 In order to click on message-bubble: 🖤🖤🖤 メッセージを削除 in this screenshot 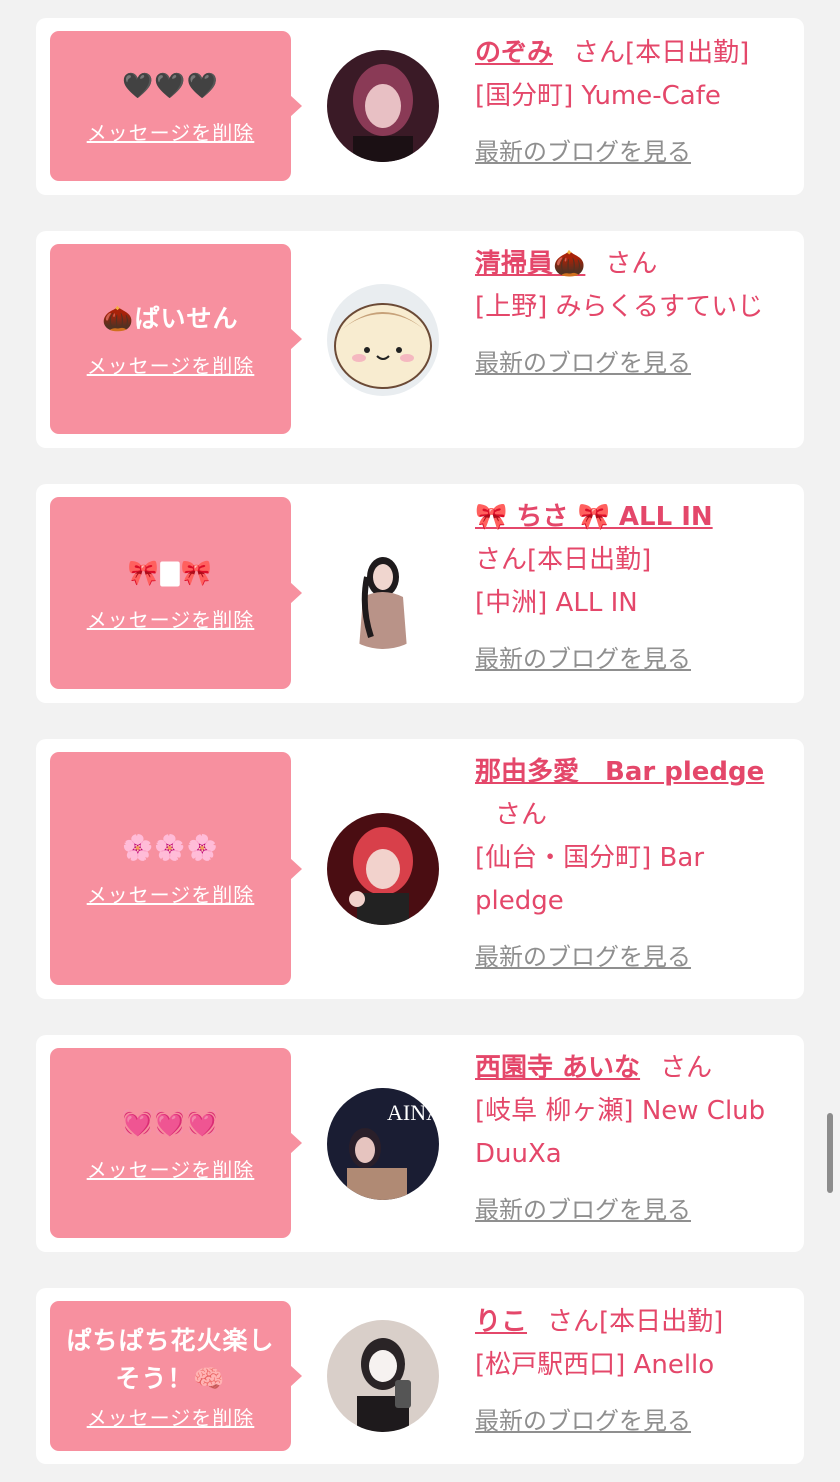, I will do `click(176, 106)`.